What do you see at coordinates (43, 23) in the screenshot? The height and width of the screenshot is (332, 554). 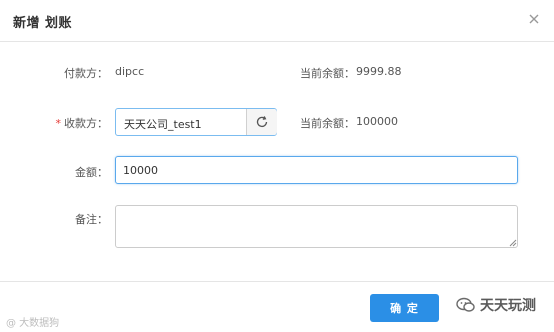 I see `dialog-title: 新增 划账` at bounding box center [43, 23].